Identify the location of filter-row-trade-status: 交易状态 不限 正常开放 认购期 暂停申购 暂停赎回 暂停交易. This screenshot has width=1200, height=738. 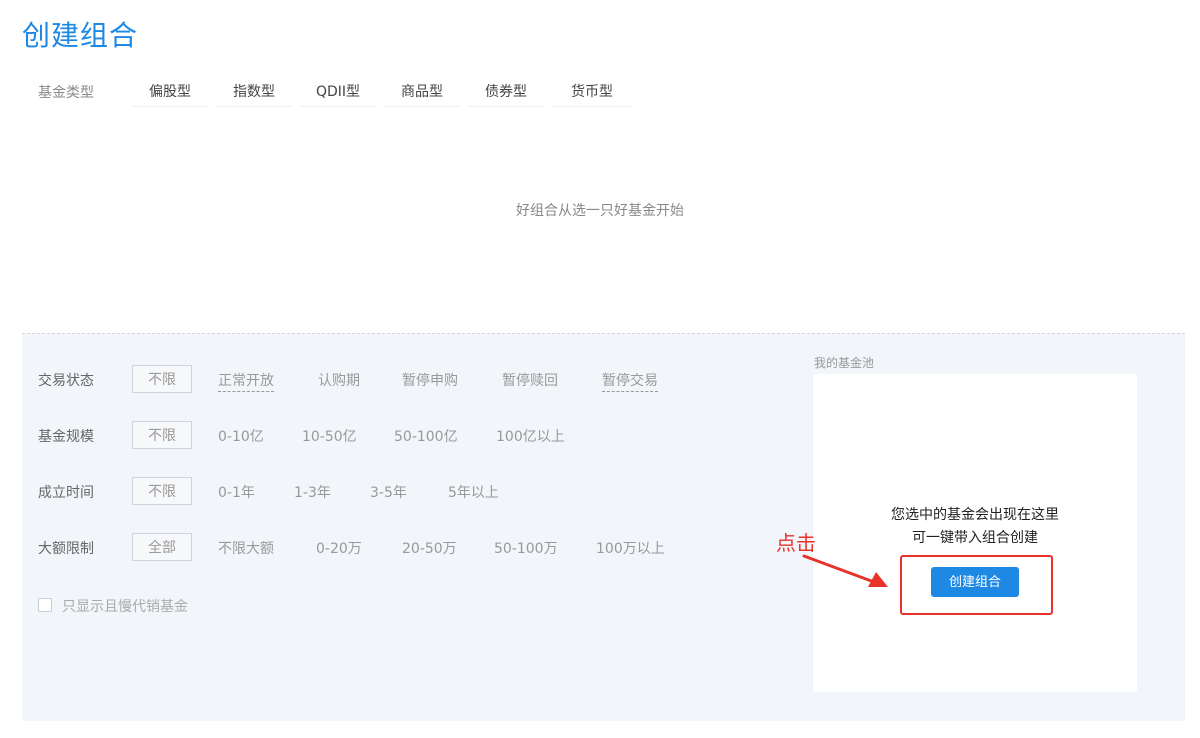
(402, 380).